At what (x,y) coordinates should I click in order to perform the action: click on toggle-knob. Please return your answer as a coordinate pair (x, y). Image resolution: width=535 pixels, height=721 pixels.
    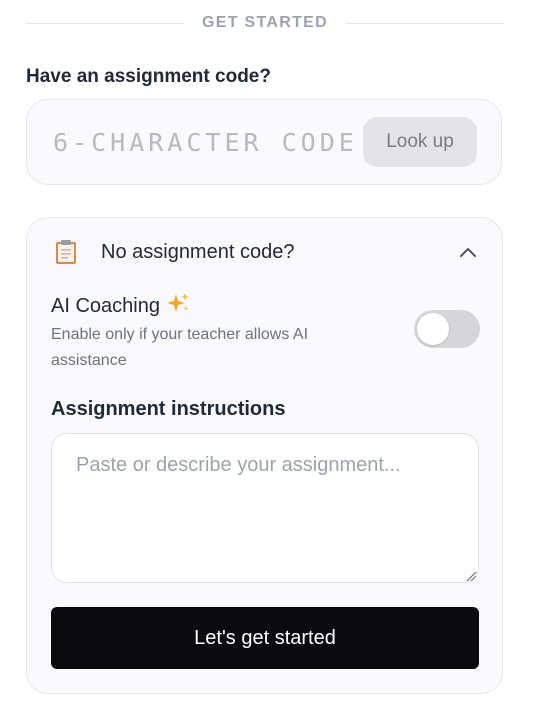
    Looking at the image, I should click on (433, 329).